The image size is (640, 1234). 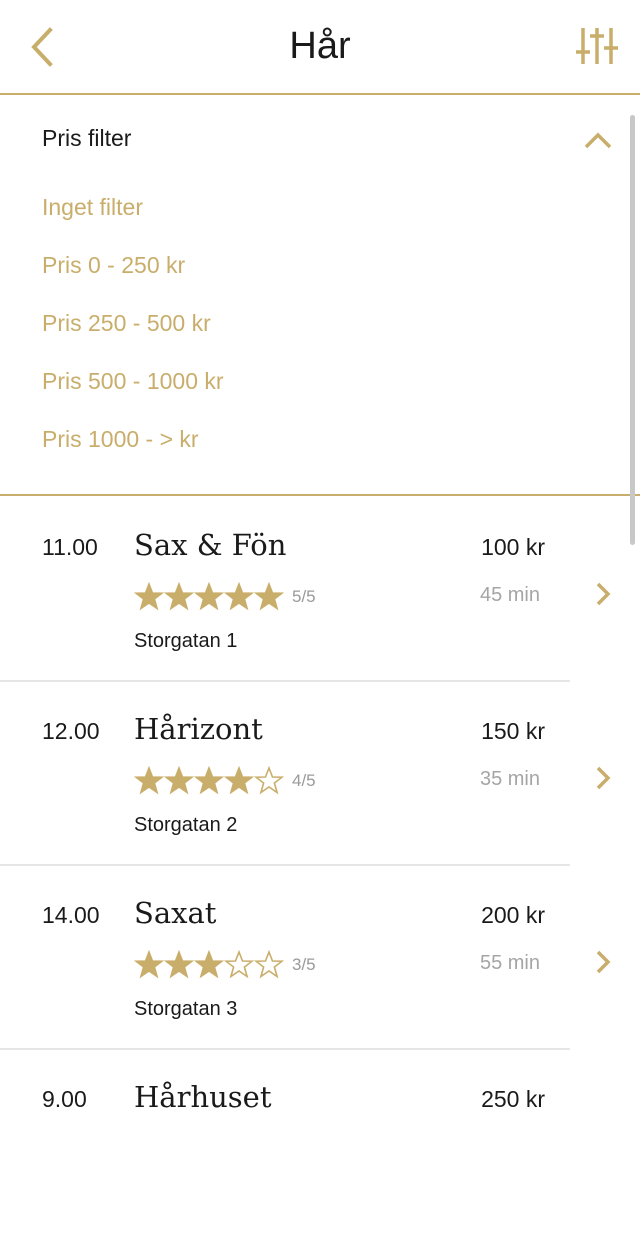 What do you see at coordinates (71, 731) in the screenshot?
I see `appointment-time: 12.00` at bounding box center [71, 731].